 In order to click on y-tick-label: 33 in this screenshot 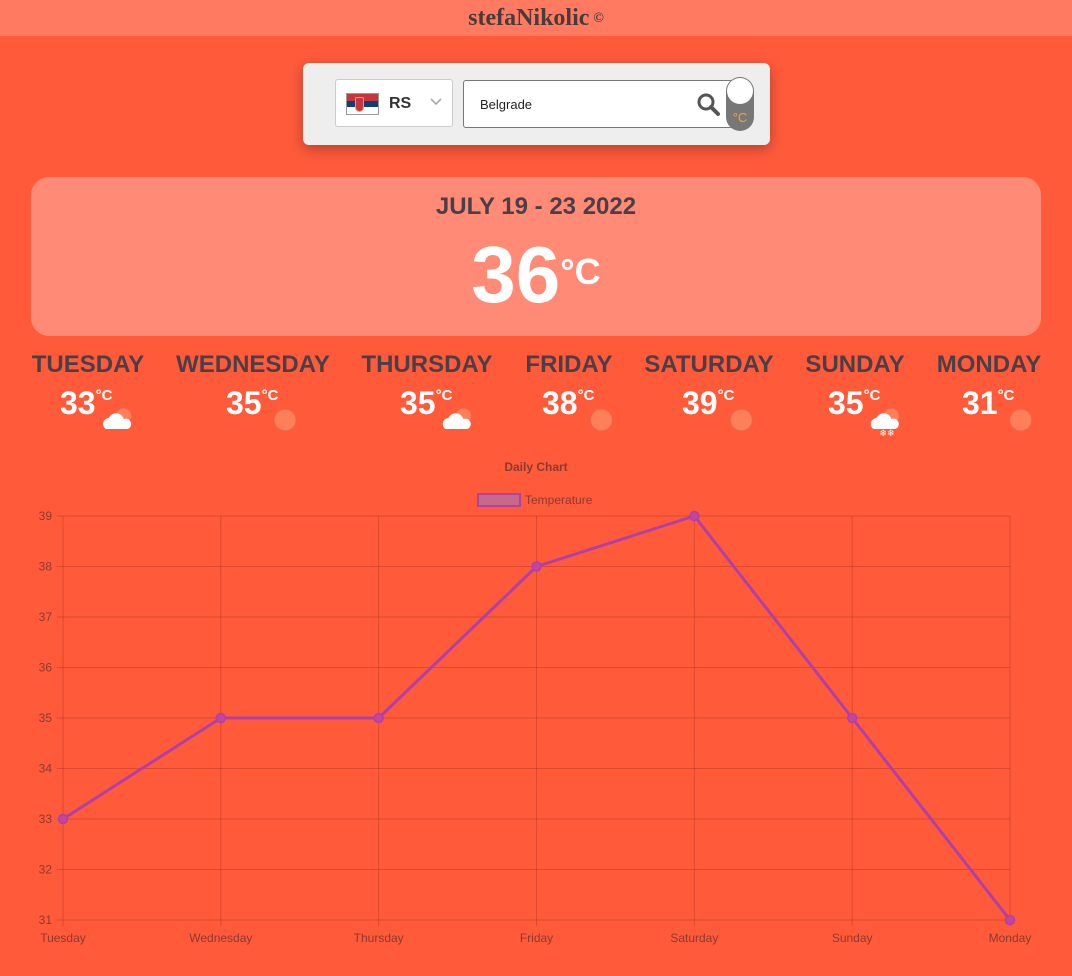, I will do `click(46, 819)`.